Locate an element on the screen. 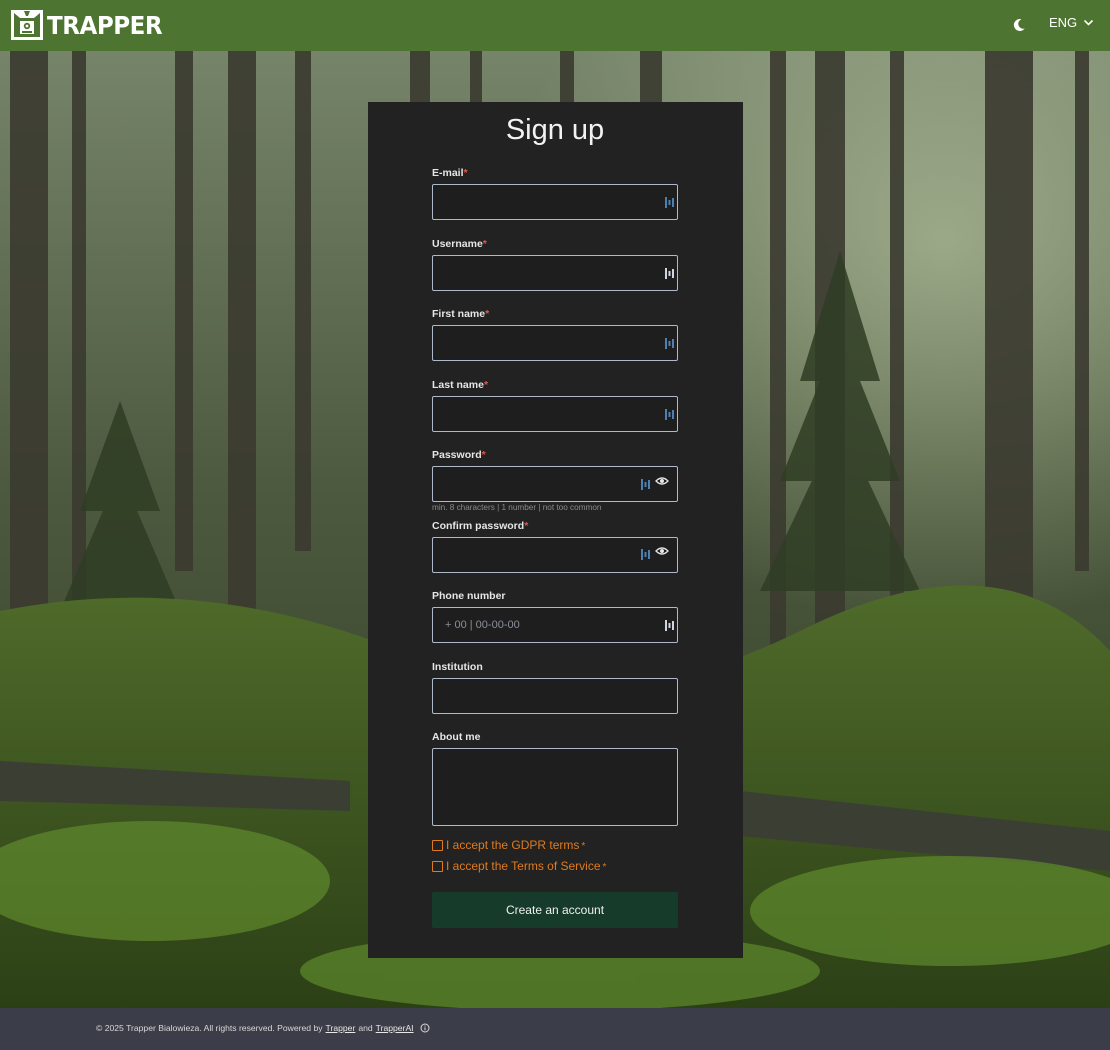  top-navbar: TRAPPER ENG is located at coordinates (555, 25).